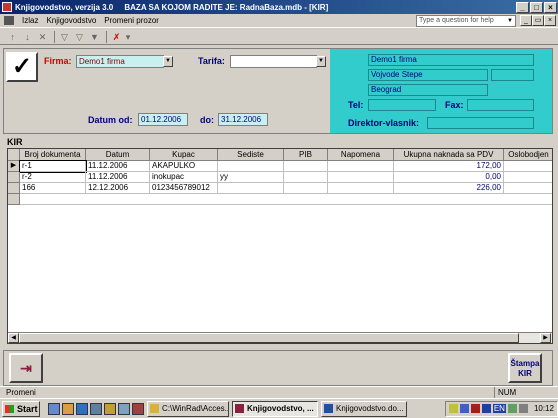 The height and width of the screenshot is (418, 558). What do you see at coordinates (21, 408) in the screenshot?
I see `start-button: Start` at bounding box center [21, 408].